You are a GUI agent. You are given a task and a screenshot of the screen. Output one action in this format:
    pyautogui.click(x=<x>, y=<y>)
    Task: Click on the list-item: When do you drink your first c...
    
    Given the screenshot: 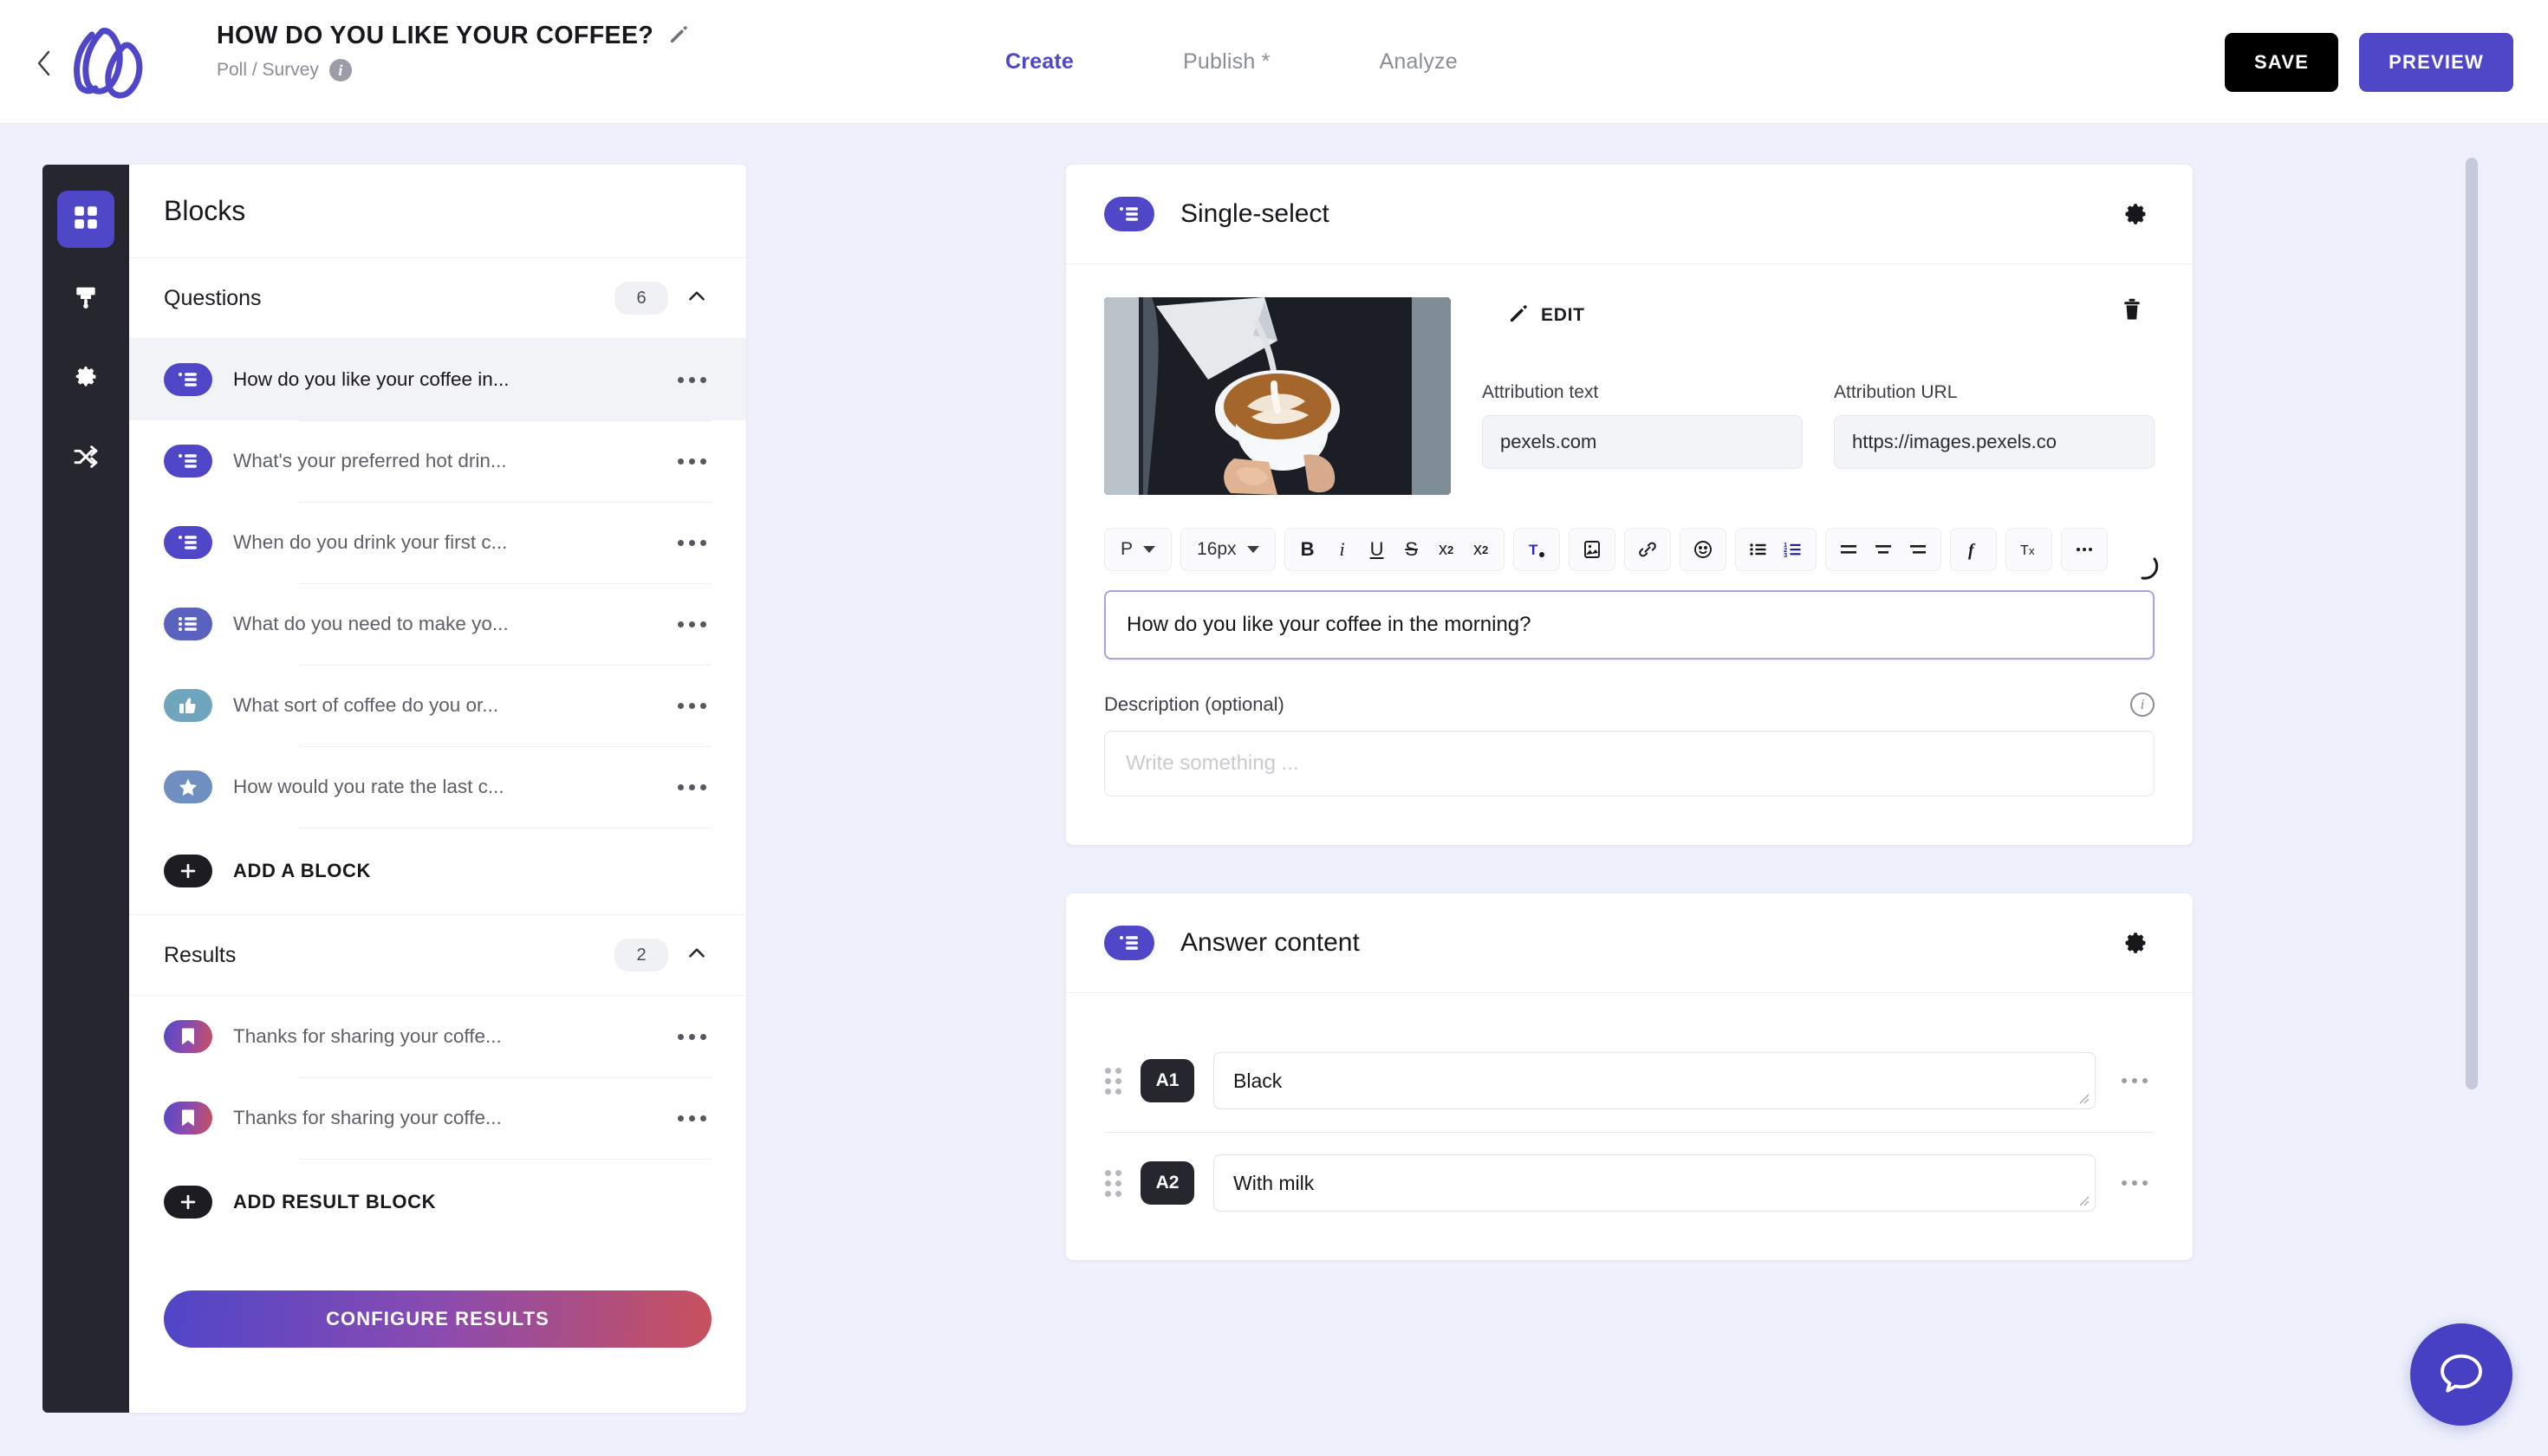 What is the action you would take?
    pyautogui.click(x=437, y=542)
    